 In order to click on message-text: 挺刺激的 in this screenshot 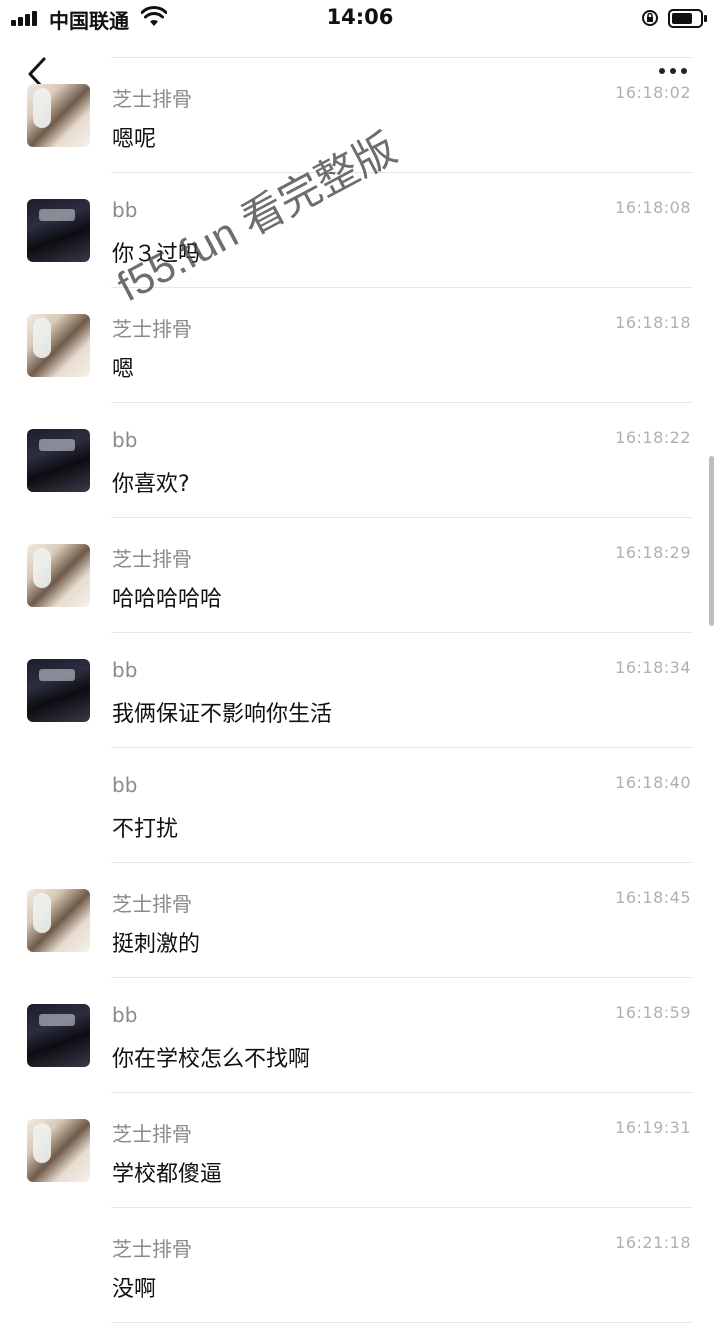, I will do `click(156, 944)`.